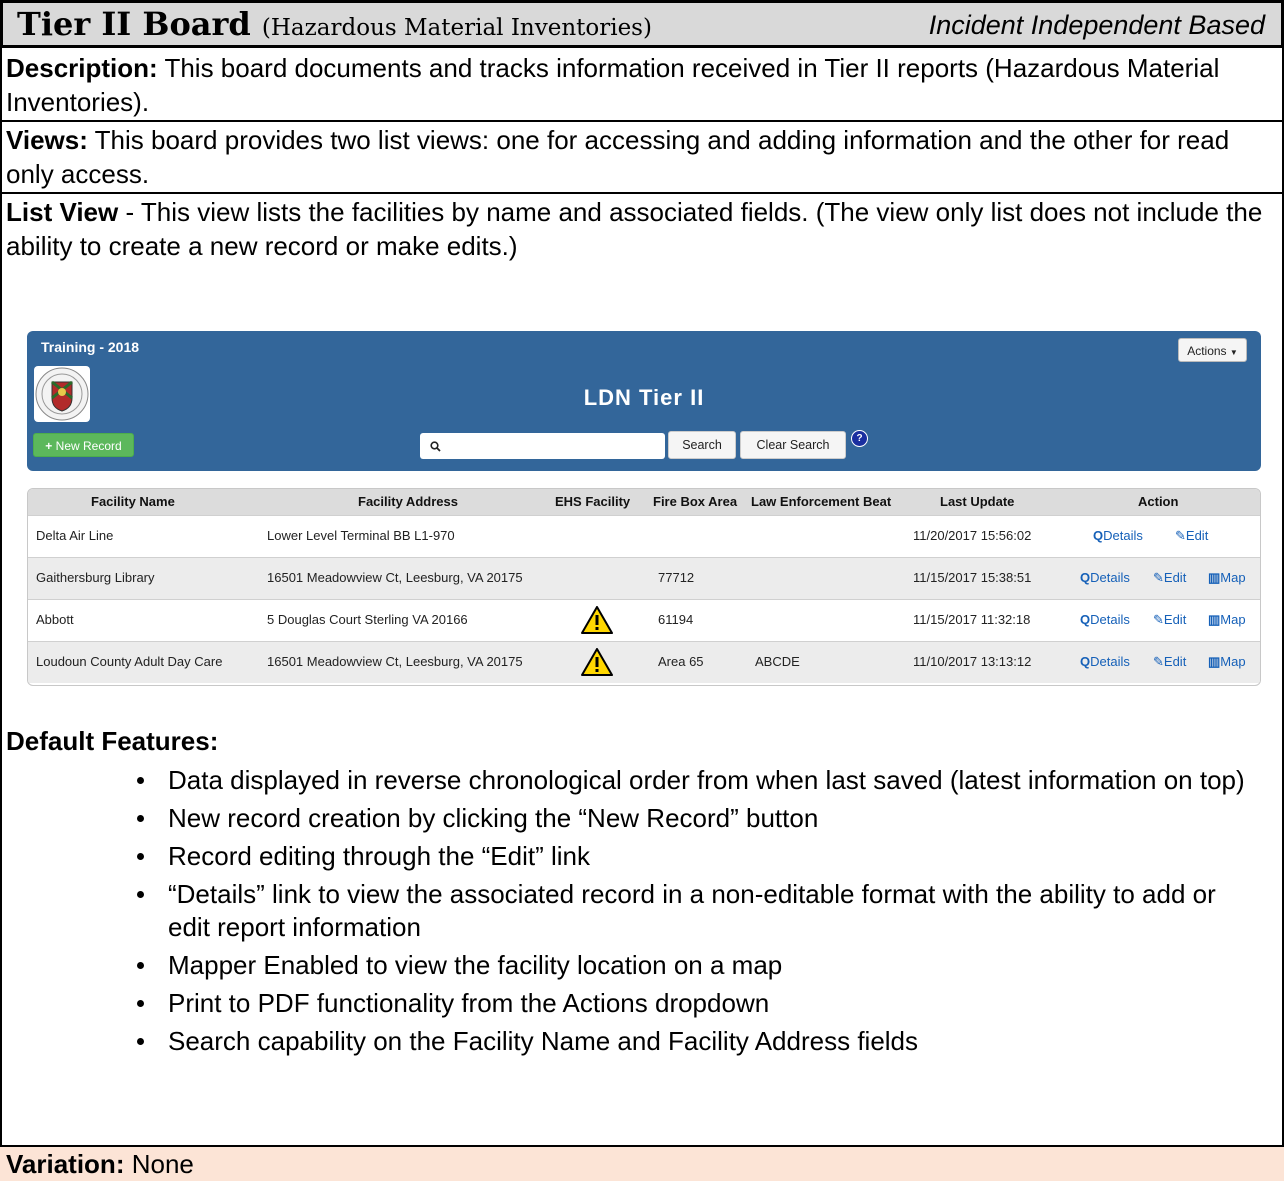  What do you see at coordinates (693, 856) in the screenshot?
I see `list-item: Record editing through the “Edit” link` at bounding box center [693, 856].